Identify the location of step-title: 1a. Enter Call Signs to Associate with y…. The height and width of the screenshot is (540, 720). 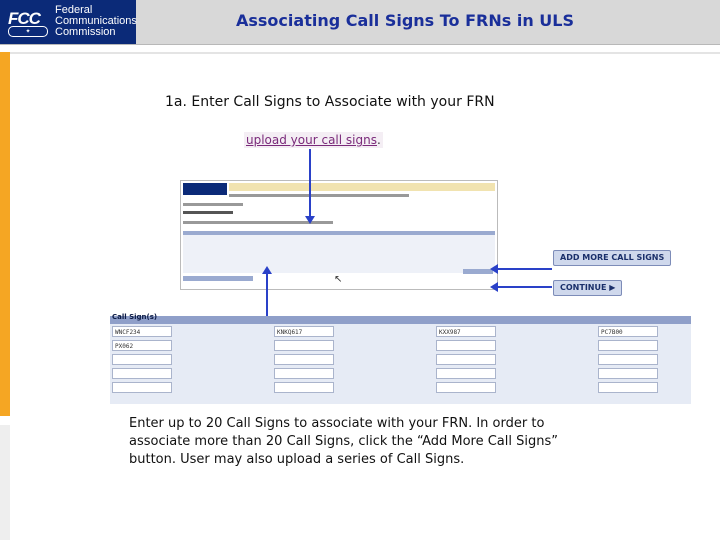
(330, 102).